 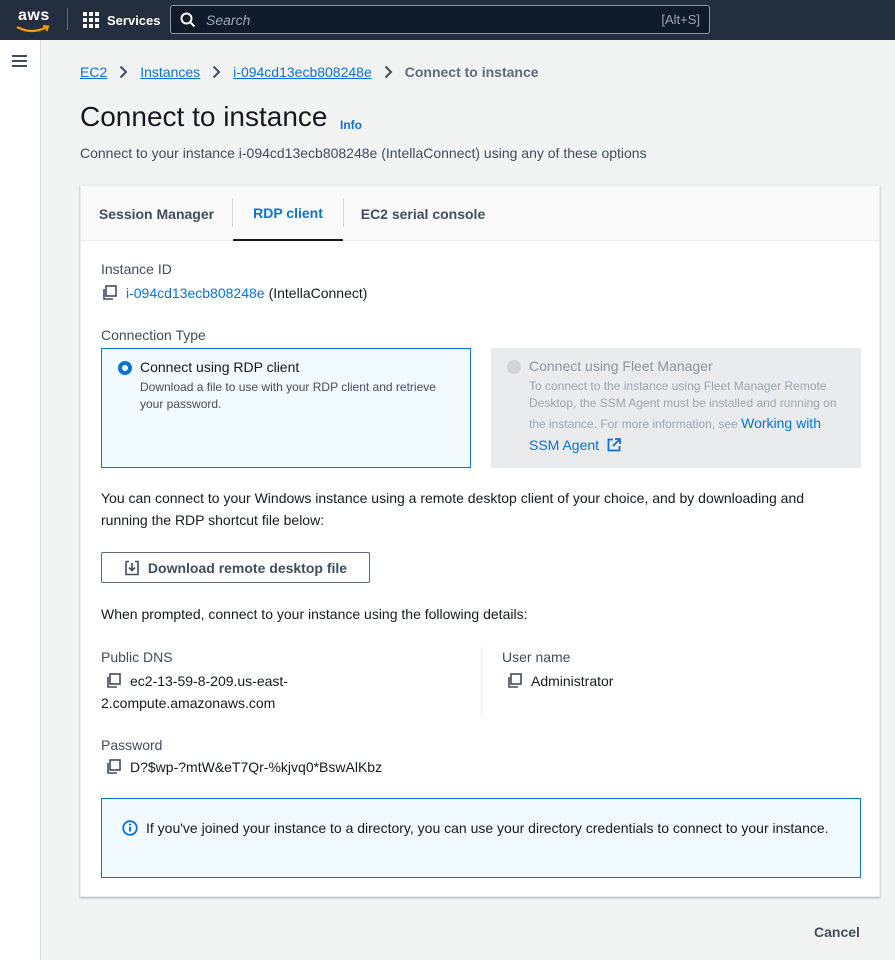 I want to click on user-name-text: Administrator, so click(x=572, y=681).